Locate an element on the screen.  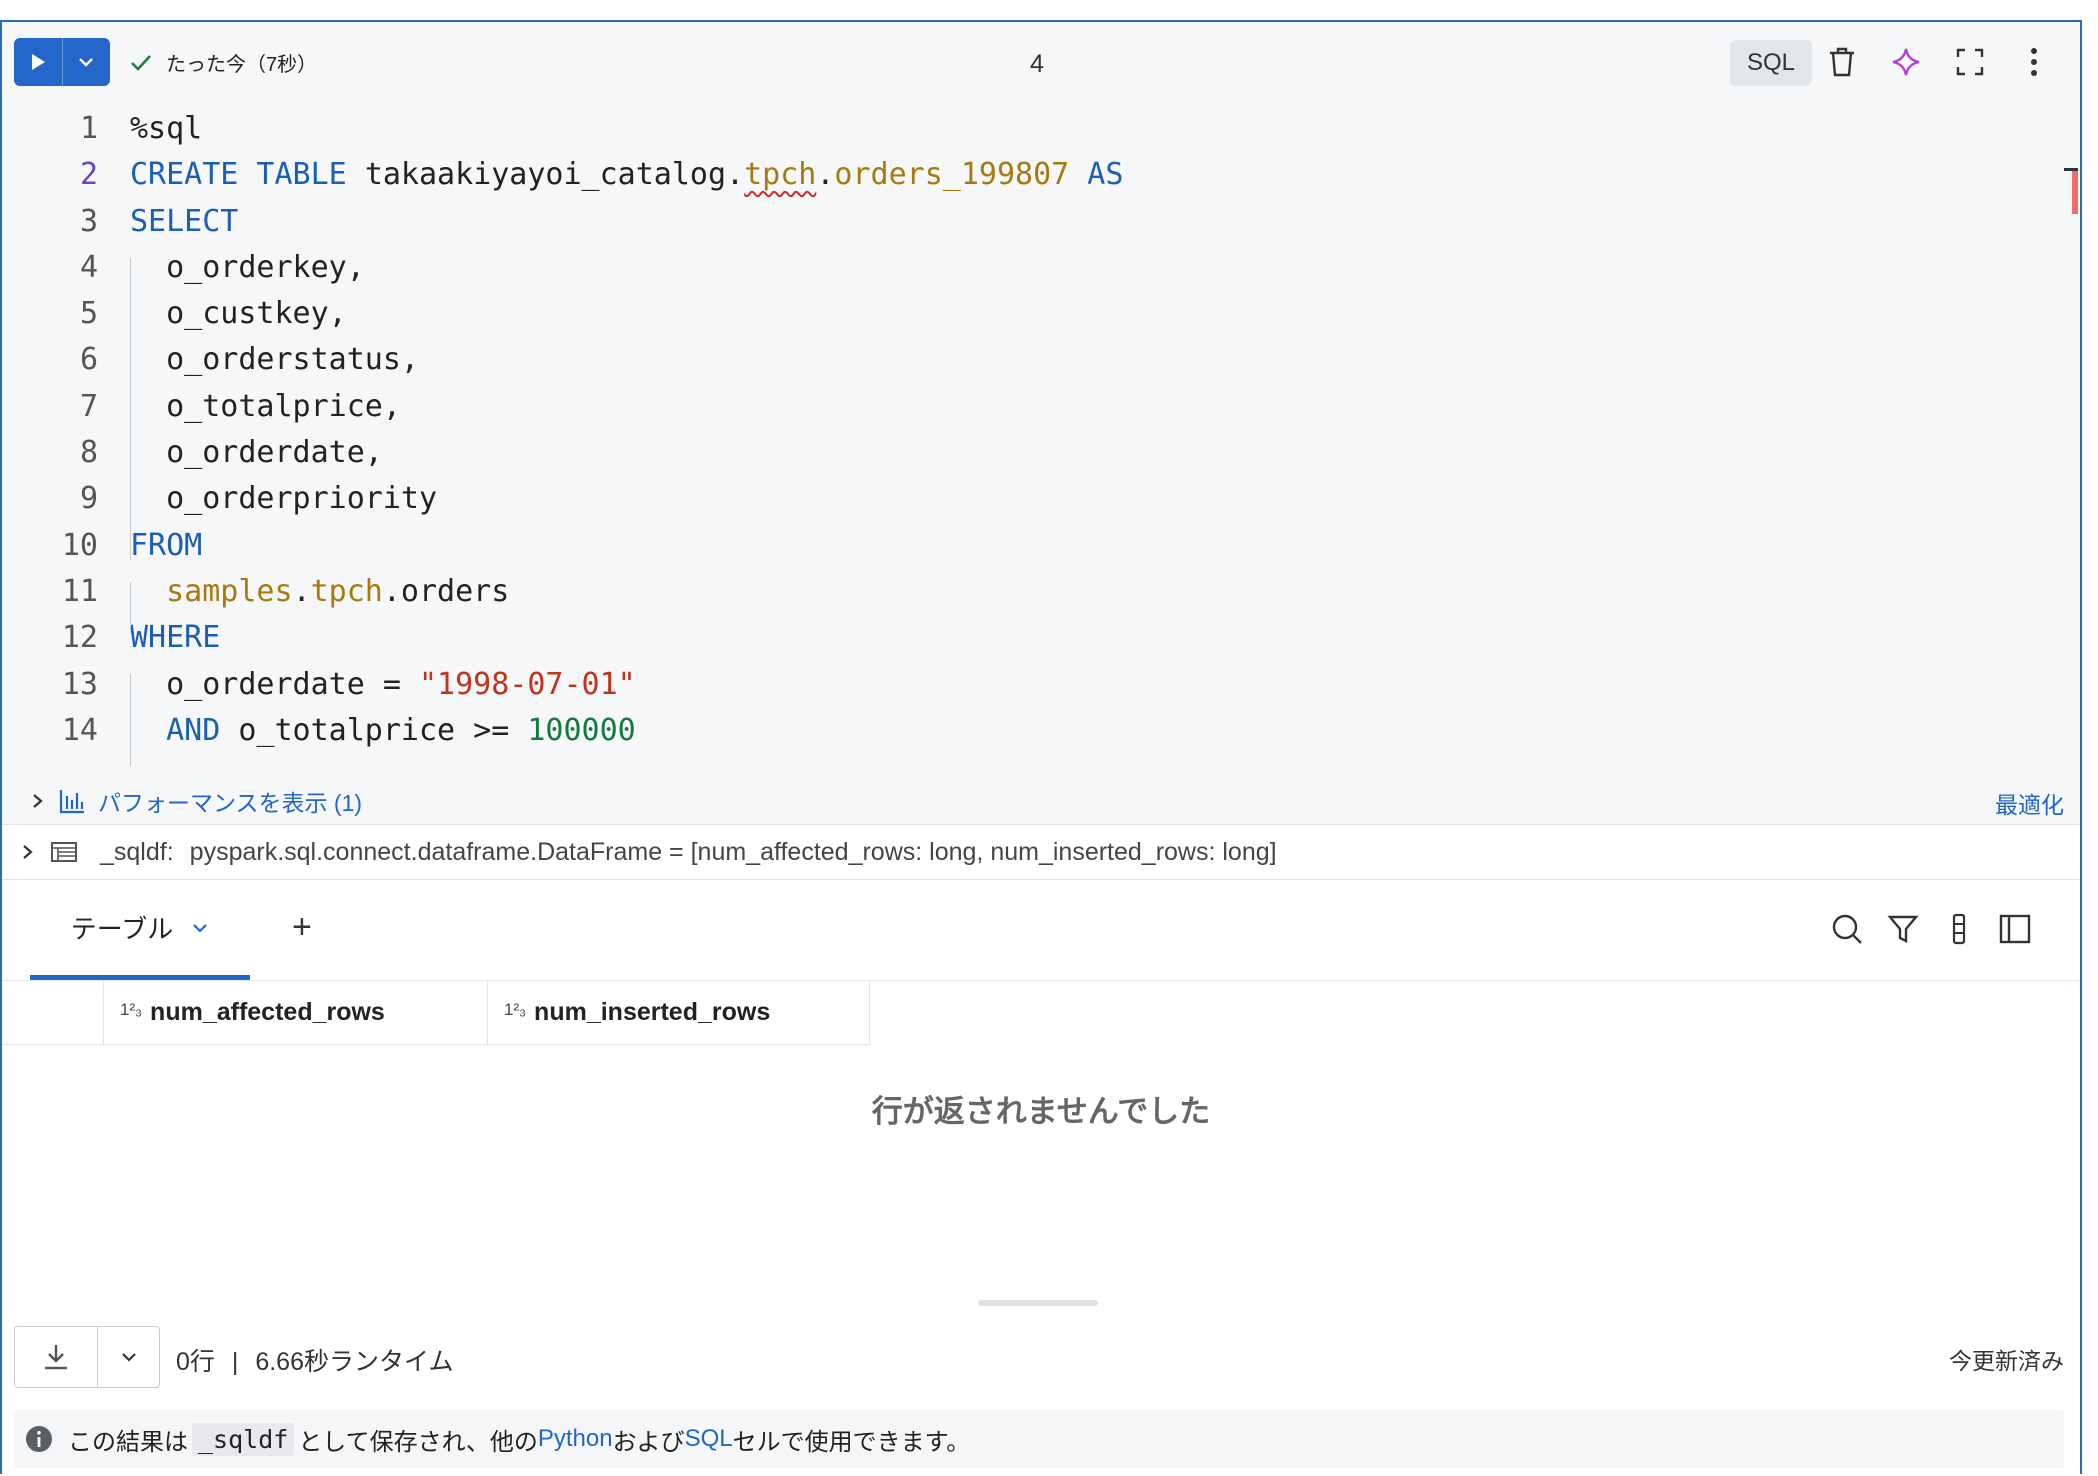
row-index-header is located at coordinates (53, 1012).